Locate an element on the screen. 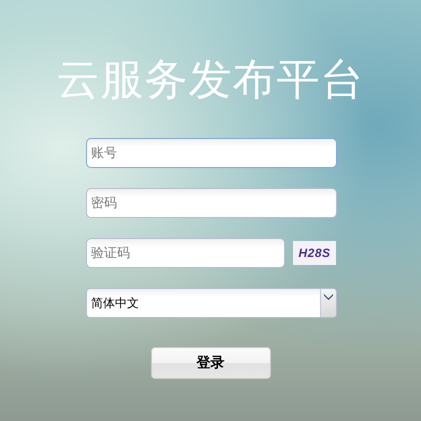 The height and width of the screenshot is (421, 421). captcha-field: 验证码 is located at coordinates (185, 253).